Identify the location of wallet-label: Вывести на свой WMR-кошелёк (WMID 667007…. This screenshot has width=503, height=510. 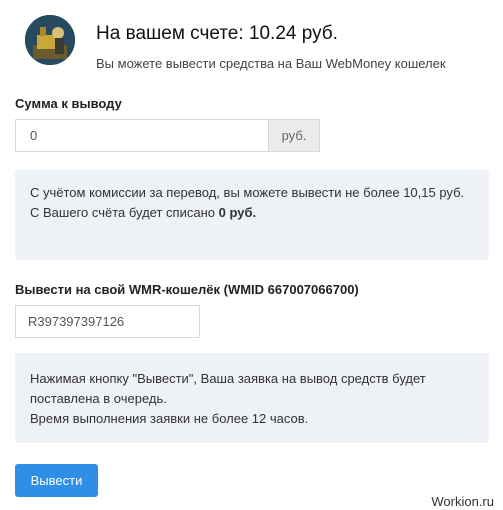
(187, 289).